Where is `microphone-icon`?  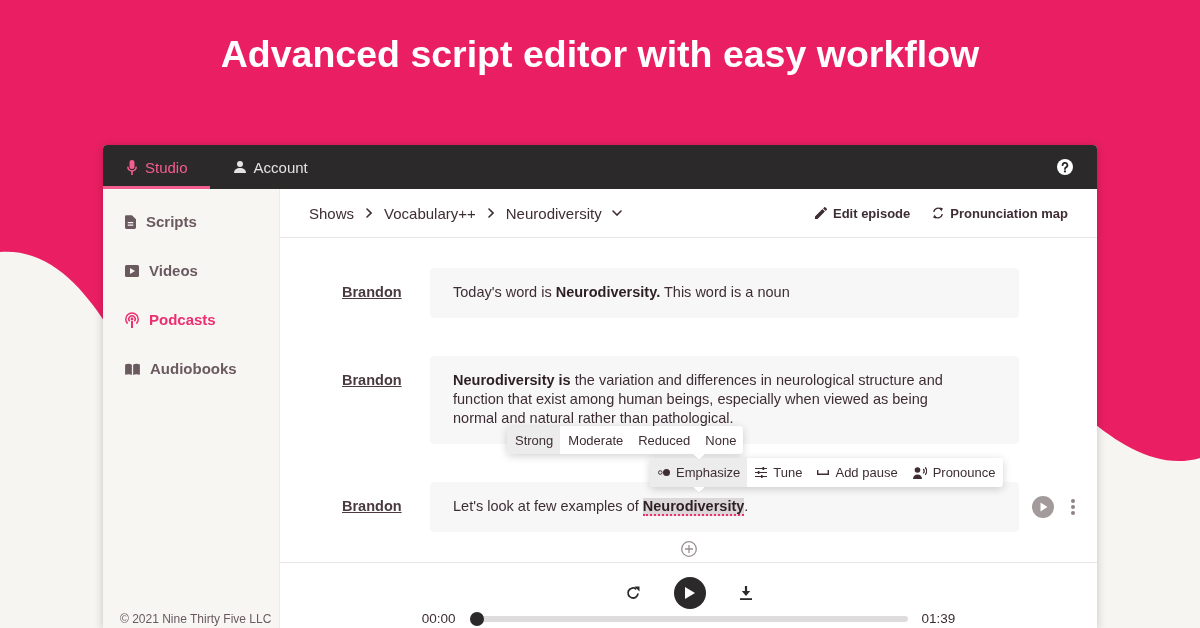 microphone-icon is located at coordinates (132, 167).